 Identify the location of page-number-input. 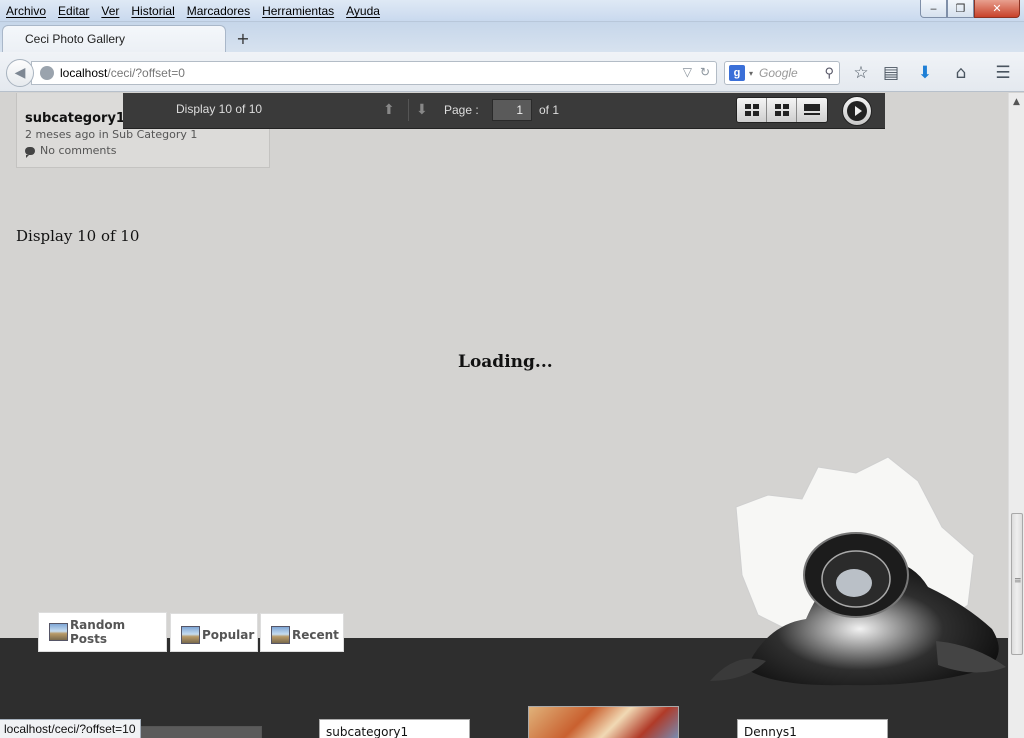
(512, 110).